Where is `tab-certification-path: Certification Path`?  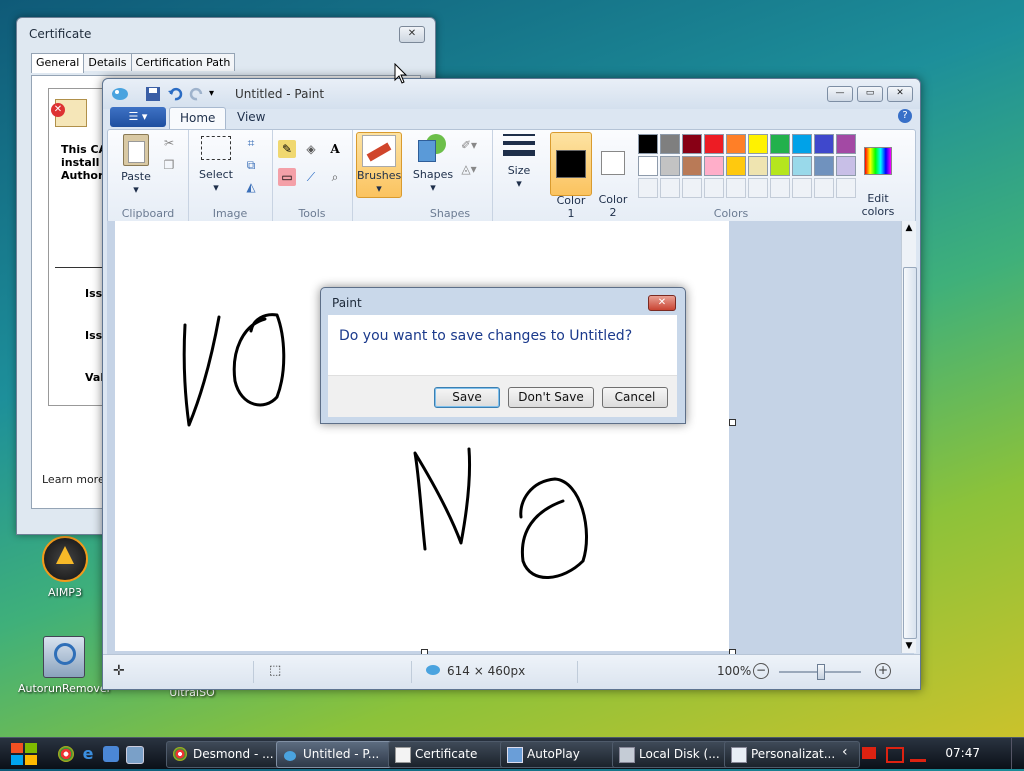 tab-certification-path: Certification Path is located at coordinates (183, 62).